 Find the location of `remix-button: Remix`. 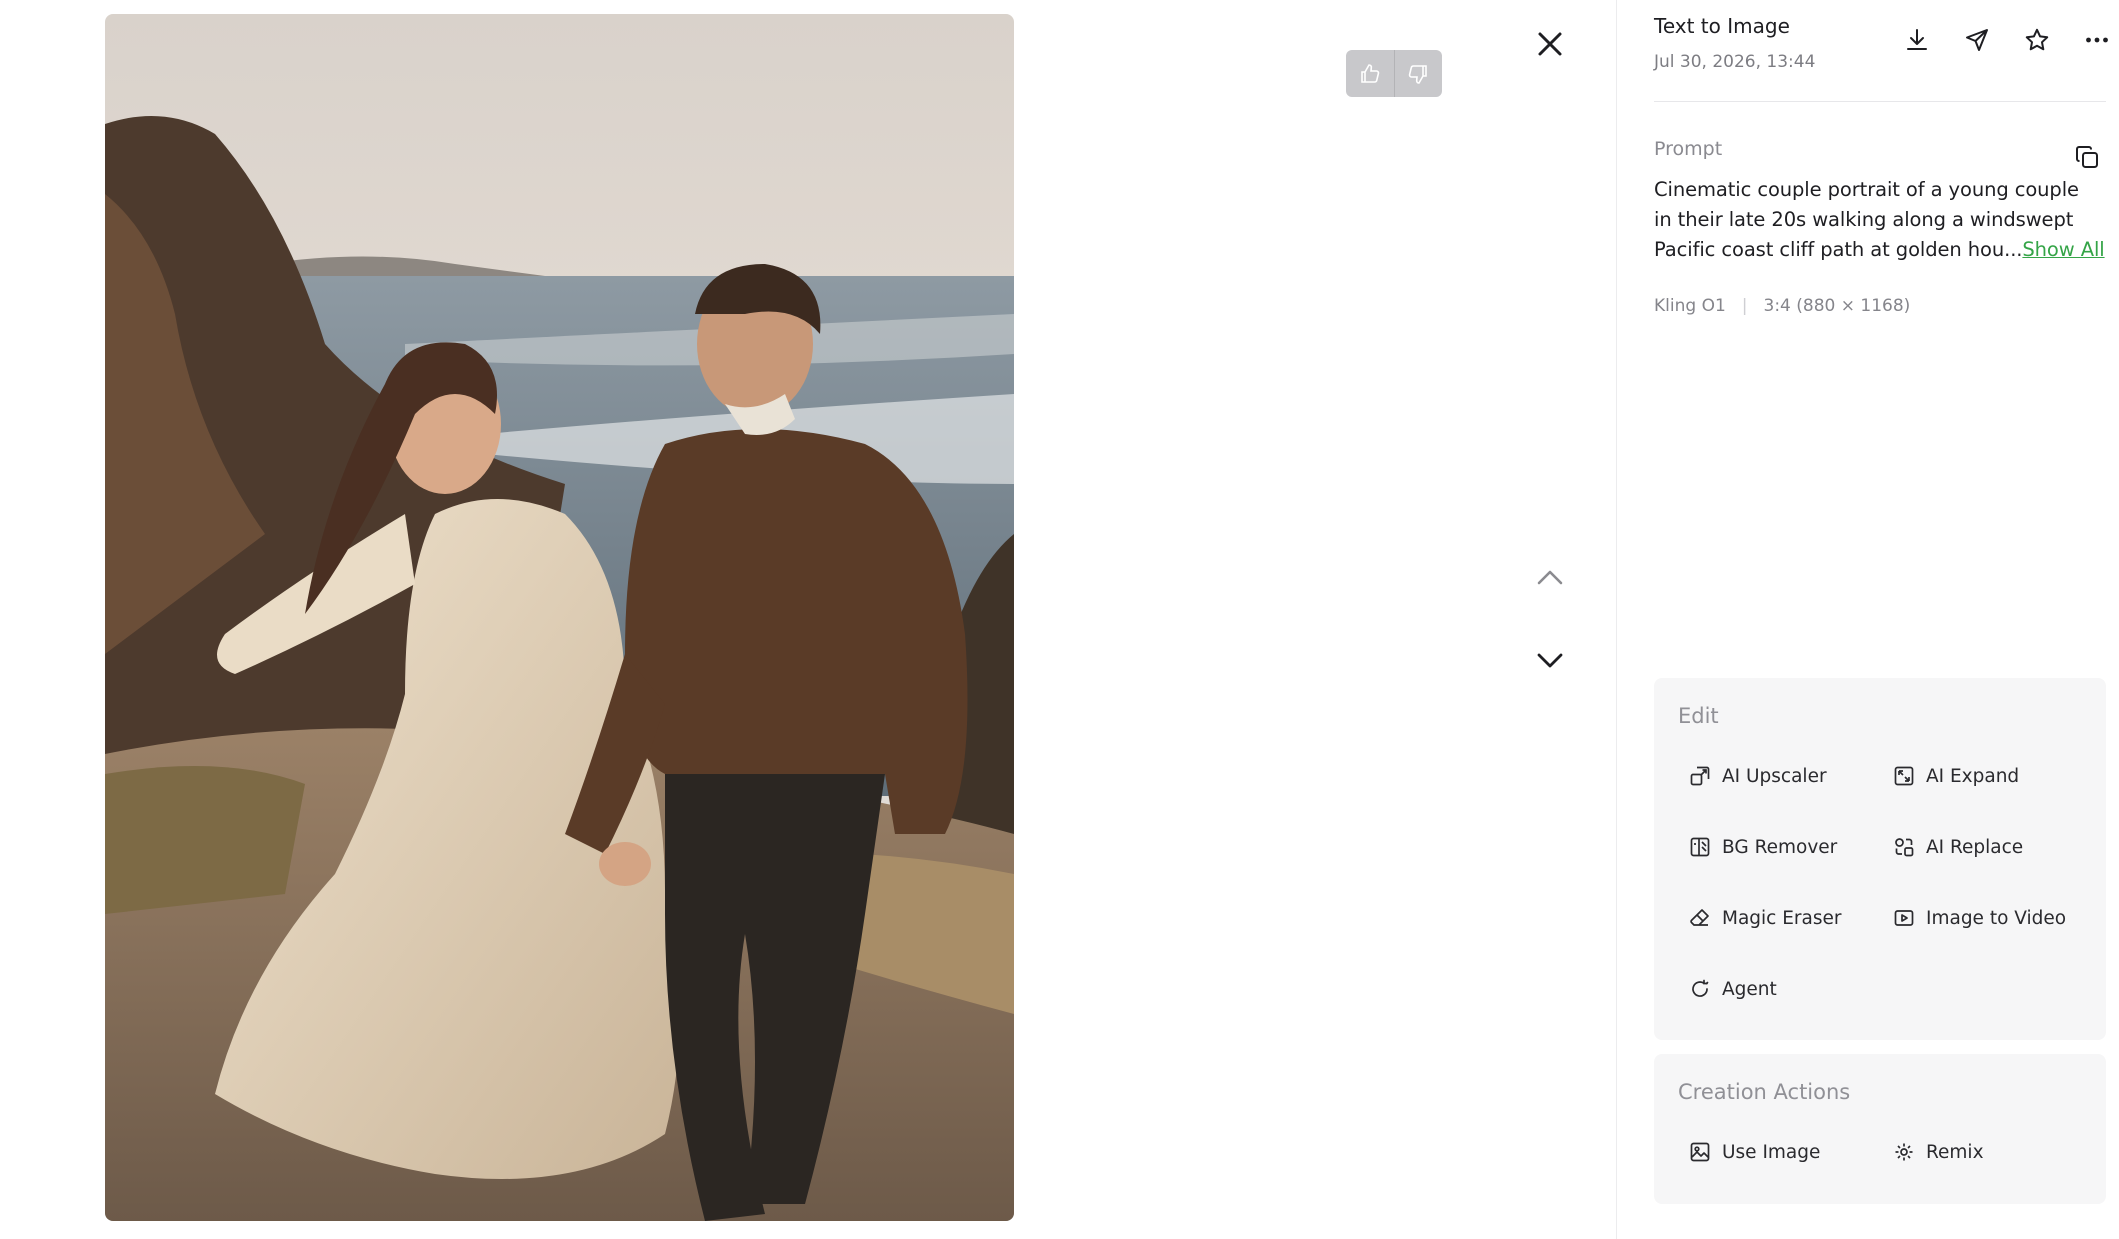

remix-button: Remix is located at coordinates (1938, 1152).